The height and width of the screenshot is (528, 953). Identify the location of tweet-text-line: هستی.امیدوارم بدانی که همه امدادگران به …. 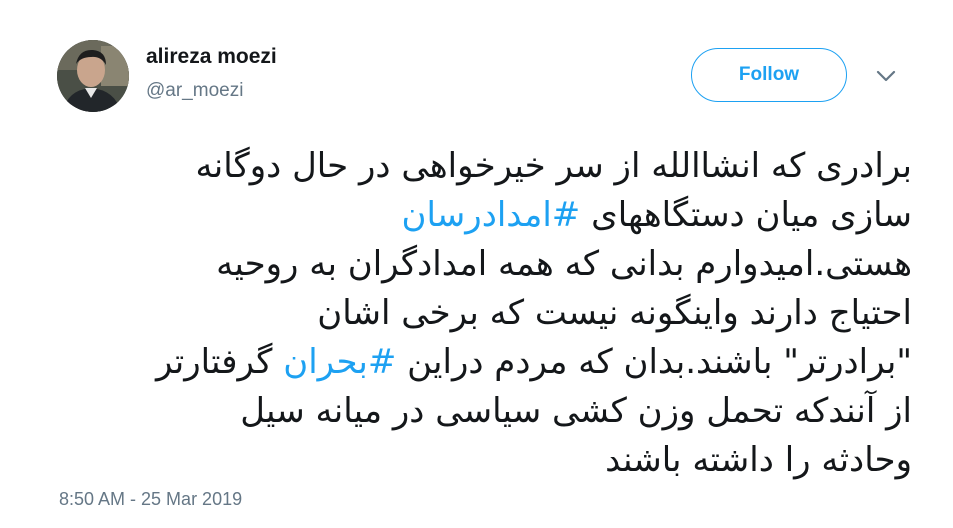
(486, 264).